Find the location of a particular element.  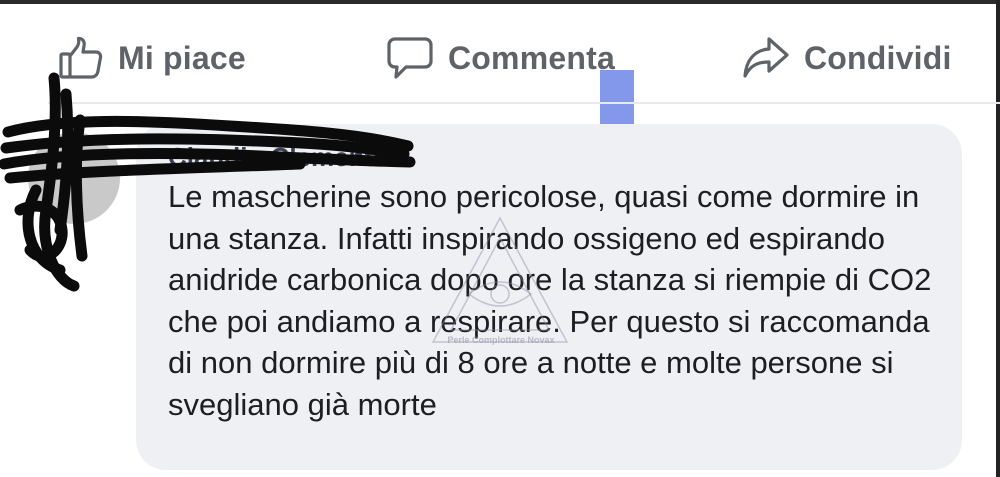

speech-bubble-icon is located at coordinates (410, 58).